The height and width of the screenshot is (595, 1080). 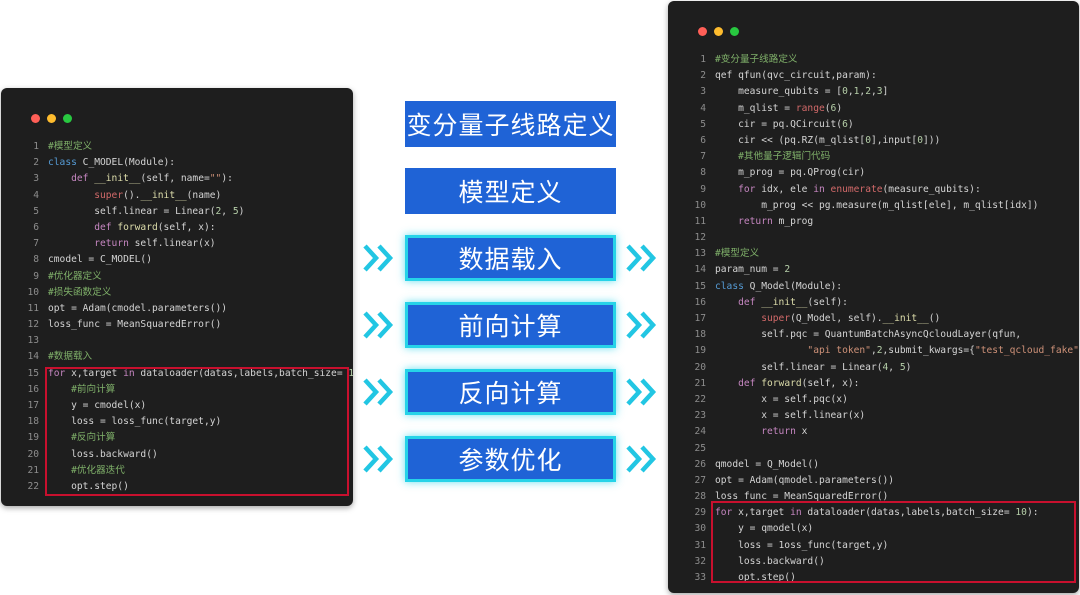 What do you see at coordinates (700, 529) in the screenshot?
I see `line-number: 30` at bounding box center [700, 529].